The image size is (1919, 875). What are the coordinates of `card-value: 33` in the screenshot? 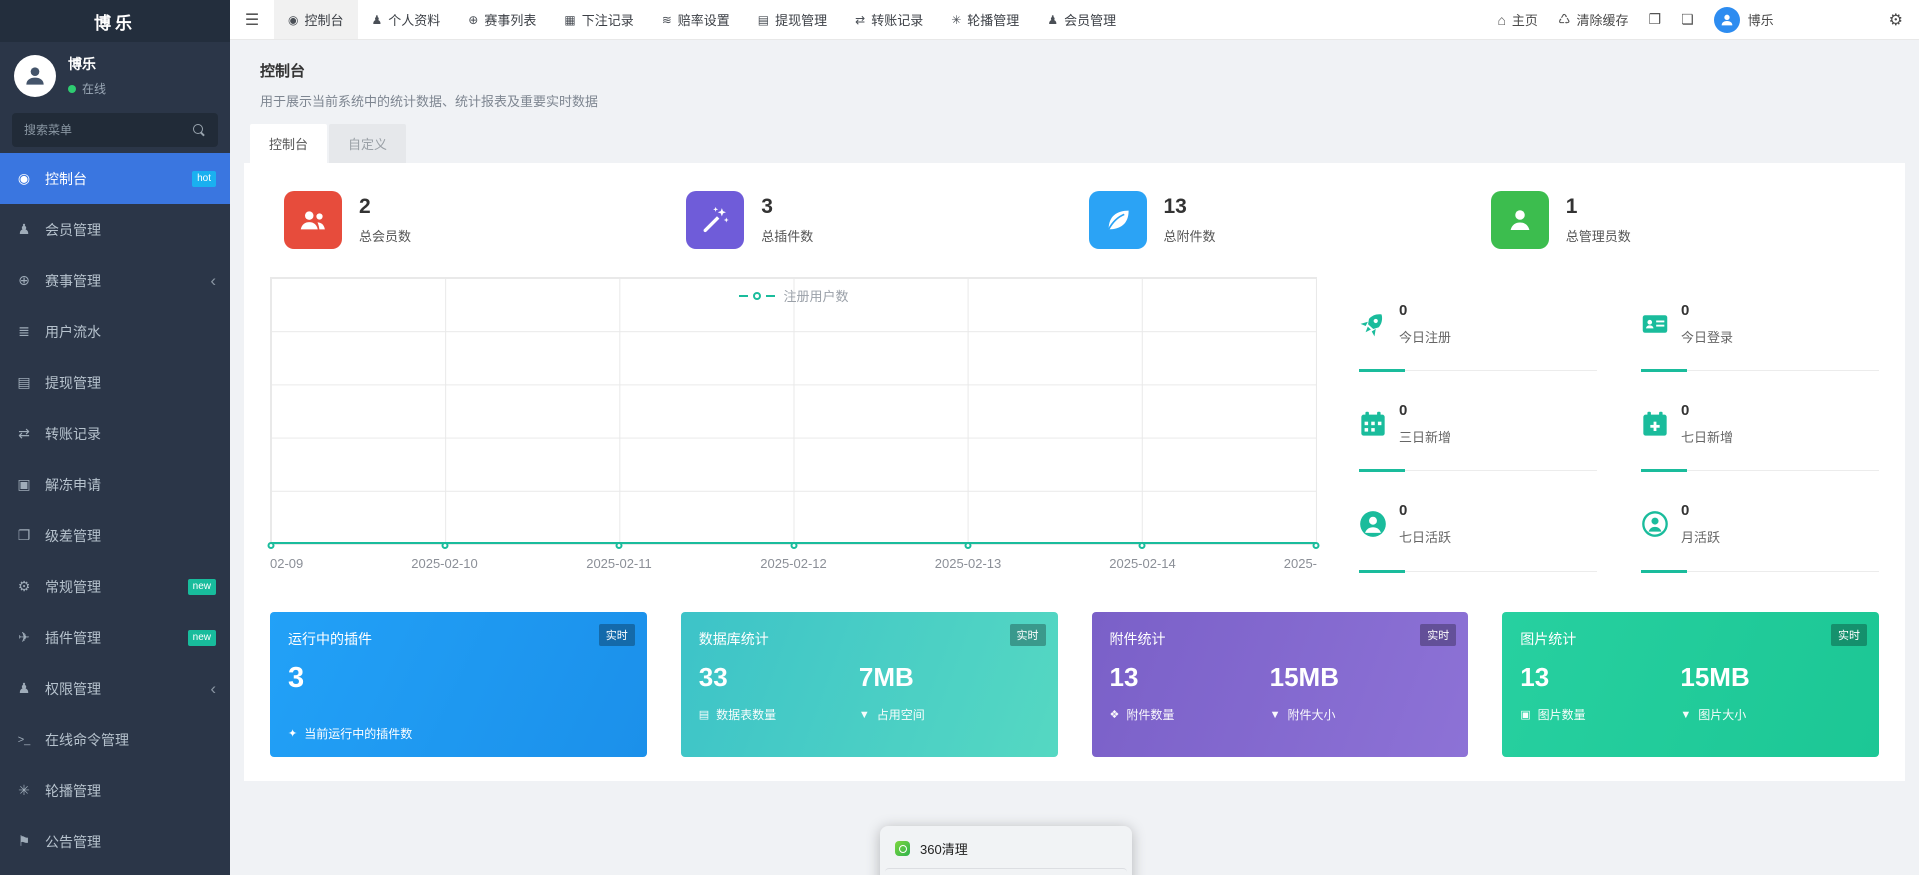 It's located at (713, 677).